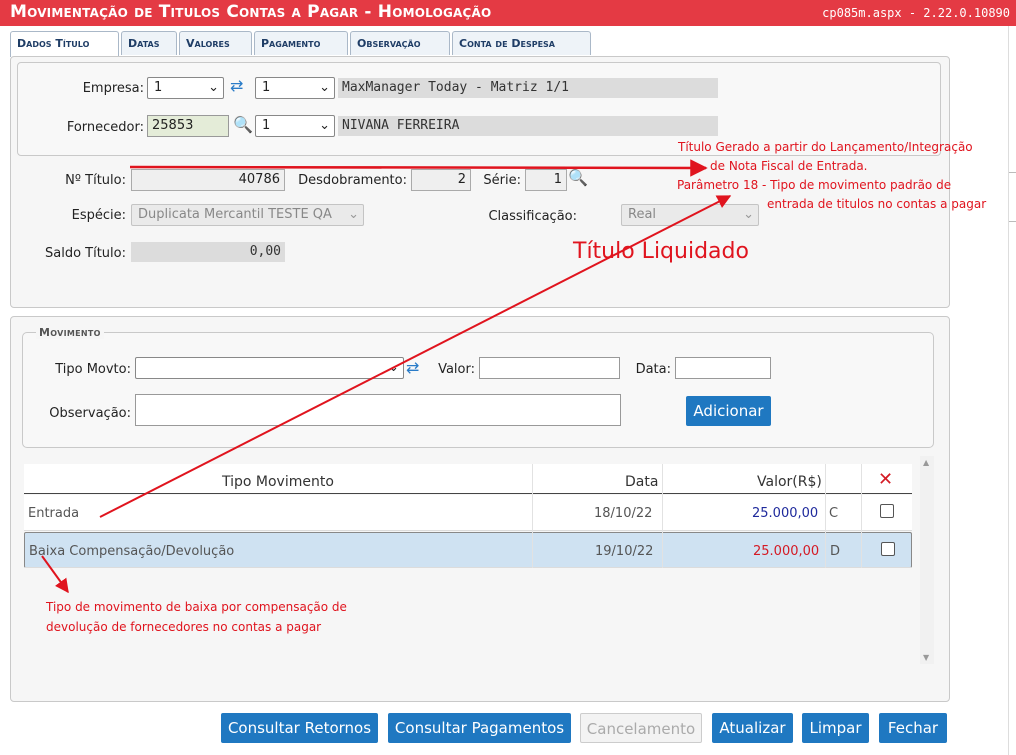 The width and height of the screenshot is (1016, 755). What do you see at coordinates (479, 728) in the screenshot?
I see `consultar-pagamentos-button: Consultar Pagamentos` at bounding box center [479, 728].